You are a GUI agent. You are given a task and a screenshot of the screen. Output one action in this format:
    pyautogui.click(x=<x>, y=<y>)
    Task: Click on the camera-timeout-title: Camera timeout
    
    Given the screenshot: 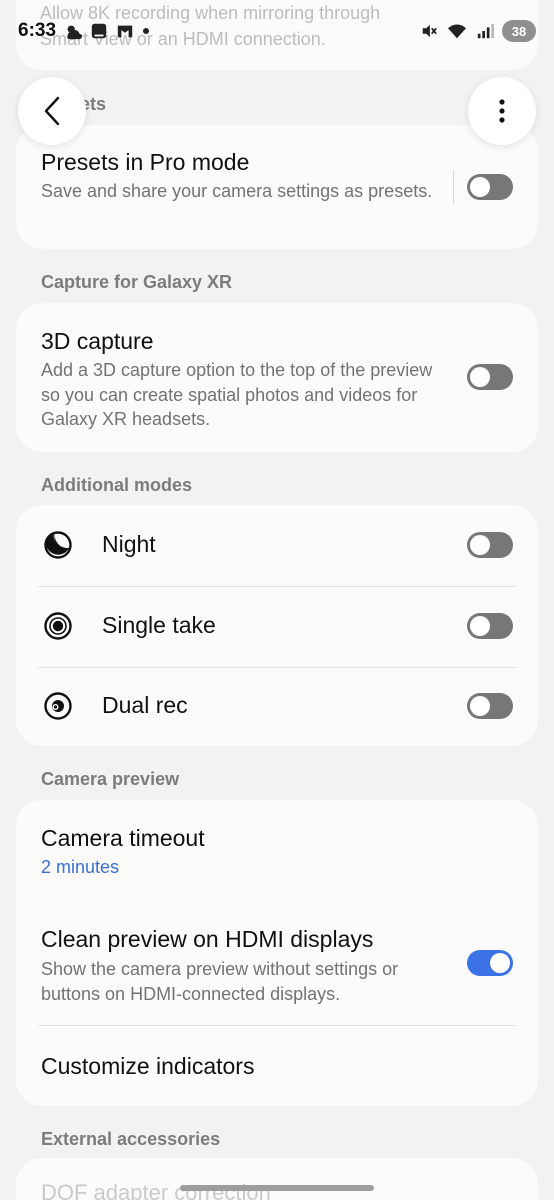 What is the action you would take?
    pyautogui.click(x=123, y=838)
    